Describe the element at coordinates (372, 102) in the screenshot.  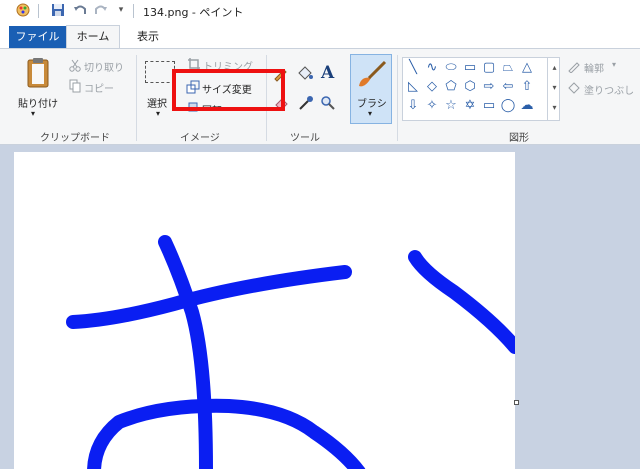
I see `brushes-label: ブラシ` at that location.